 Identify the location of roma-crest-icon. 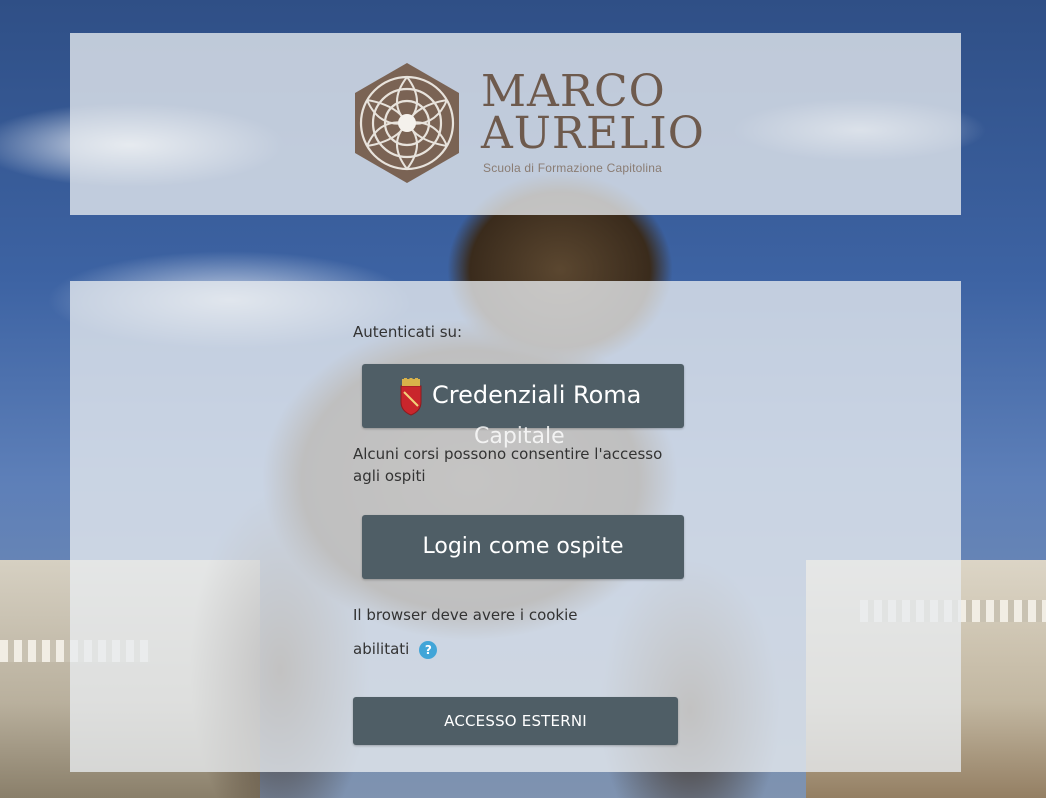
(411, 397).